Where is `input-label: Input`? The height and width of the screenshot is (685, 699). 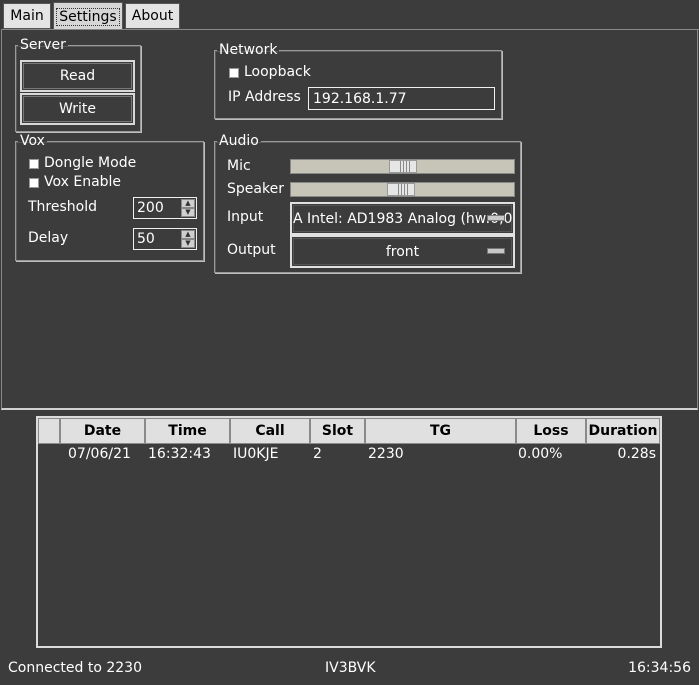
input-label: Input is located at coordinates (245, 217).